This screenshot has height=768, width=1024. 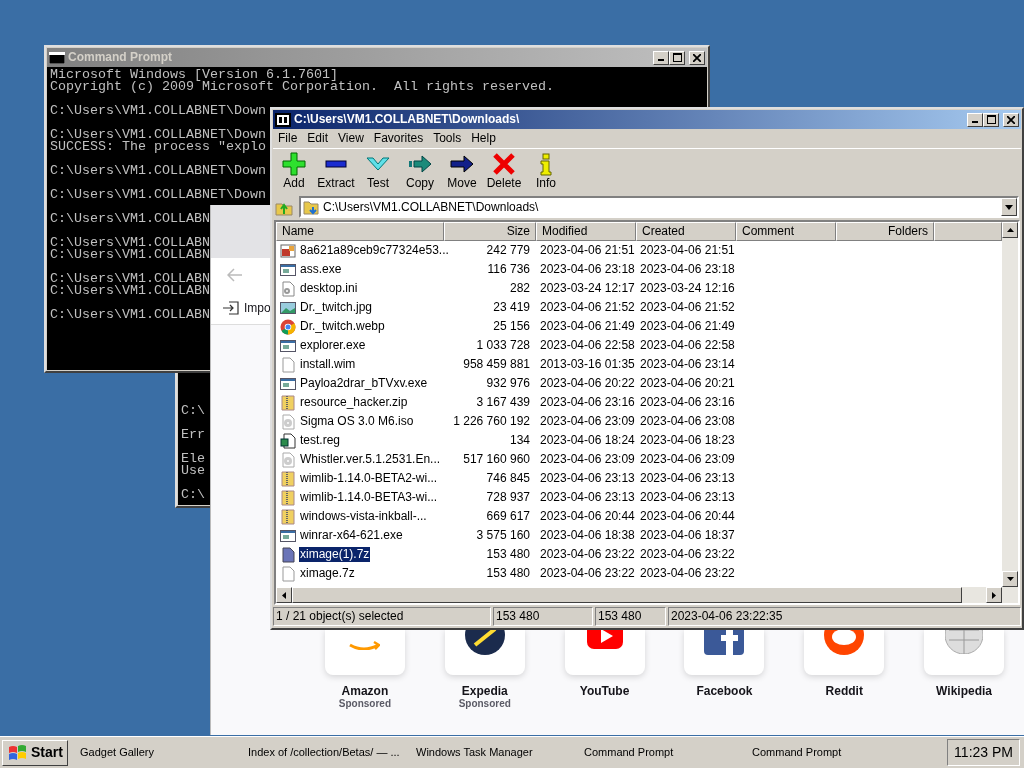 I want to click on smile-arrow-icon, so click(x=365, y=645).